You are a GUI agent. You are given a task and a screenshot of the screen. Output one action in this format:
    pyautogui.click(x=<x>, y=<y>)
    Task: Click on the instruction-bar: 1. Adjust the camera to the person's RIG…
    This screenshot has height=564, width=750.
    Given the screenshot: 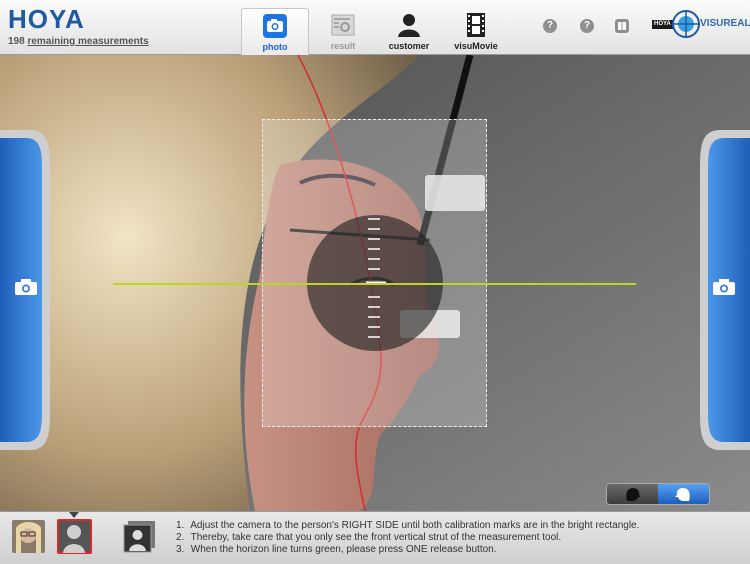 What is the action you would take?
    pyautogui.click(x=375, y=537)
    